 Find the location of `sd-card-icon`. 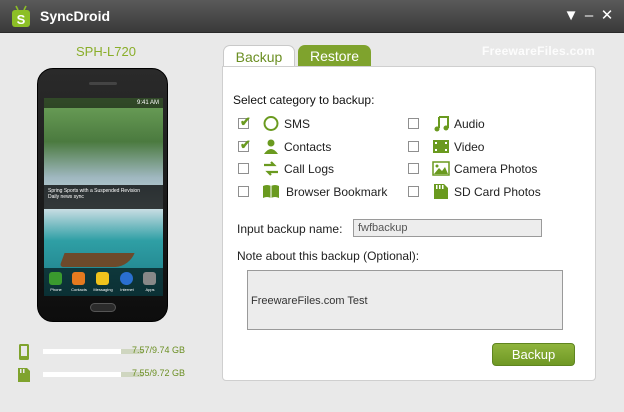

sd-card-icon is located at coordinates (24, 375).